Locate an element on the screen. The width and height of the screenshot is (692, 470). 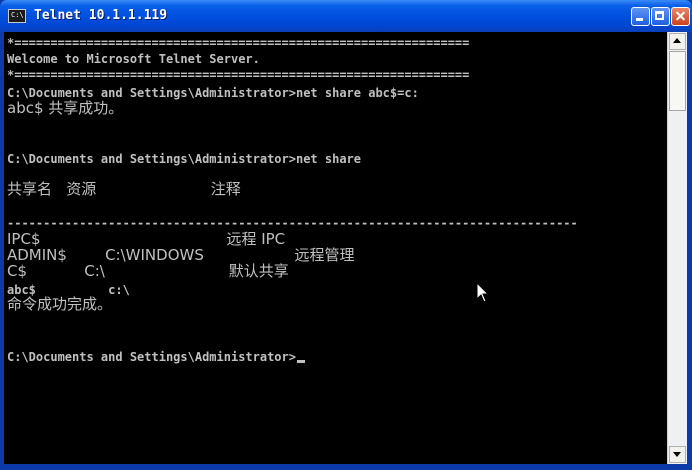
maximize-icon is located at coordinates (660, 16).